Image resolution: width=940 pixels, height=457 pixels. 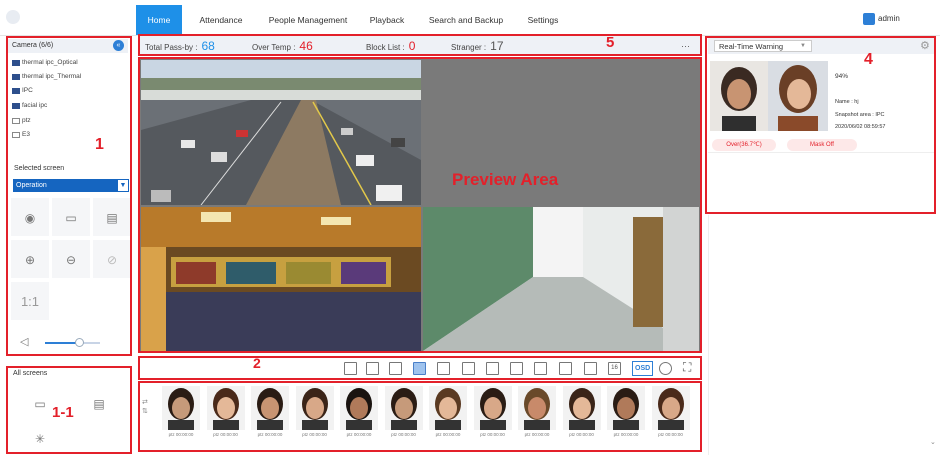 I want to click on app-logo, so click(x=13, y=17).